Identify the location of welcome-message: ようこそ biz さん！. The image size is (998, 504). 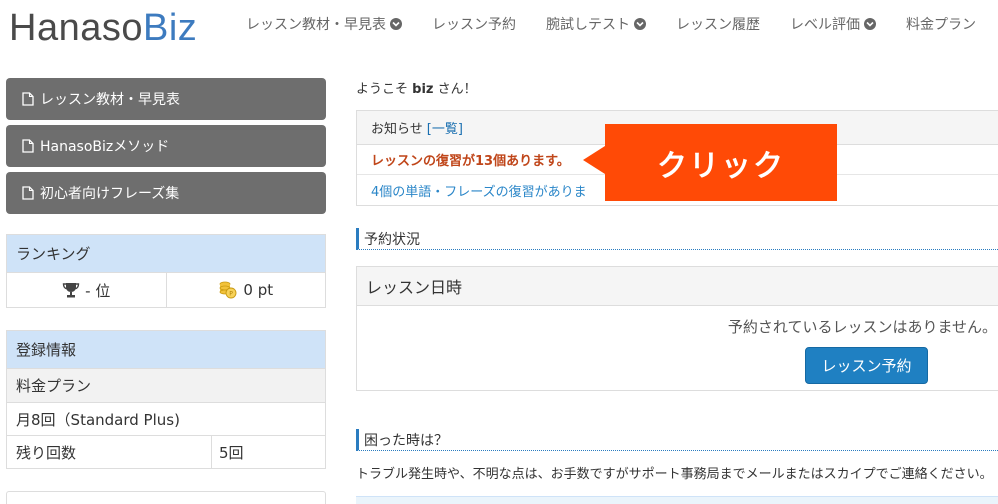
(416, 87).